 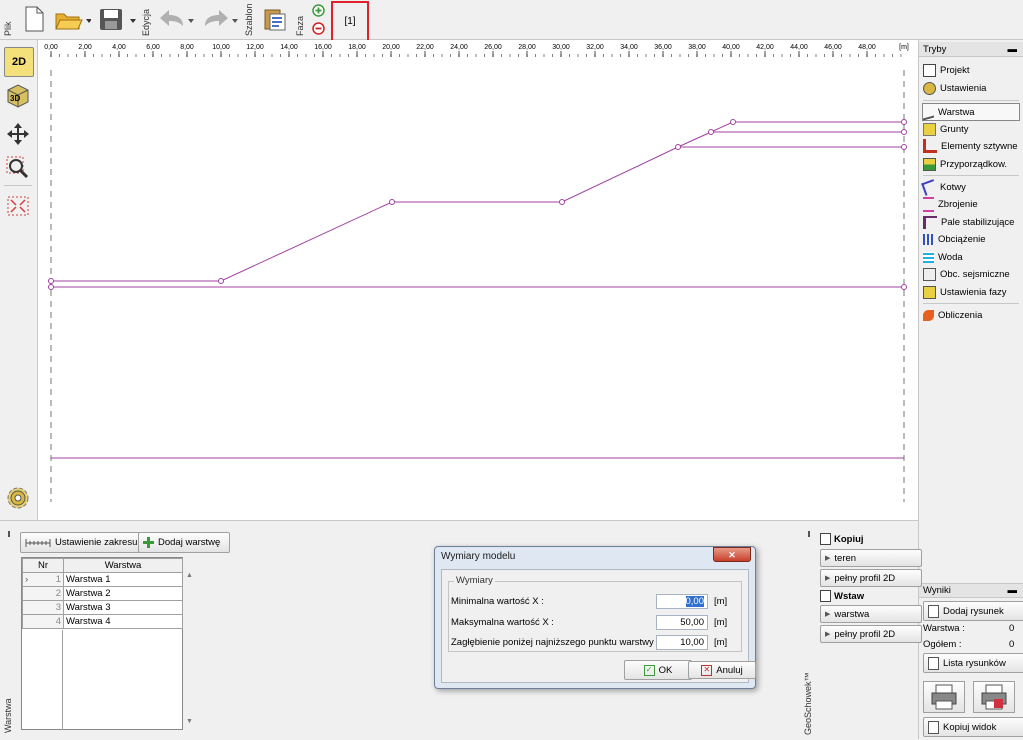 What do you see at coordinates (189, 575) in the screenshot?
I see `scroll-up-icon: ▲` at bounding box center [189, 575].